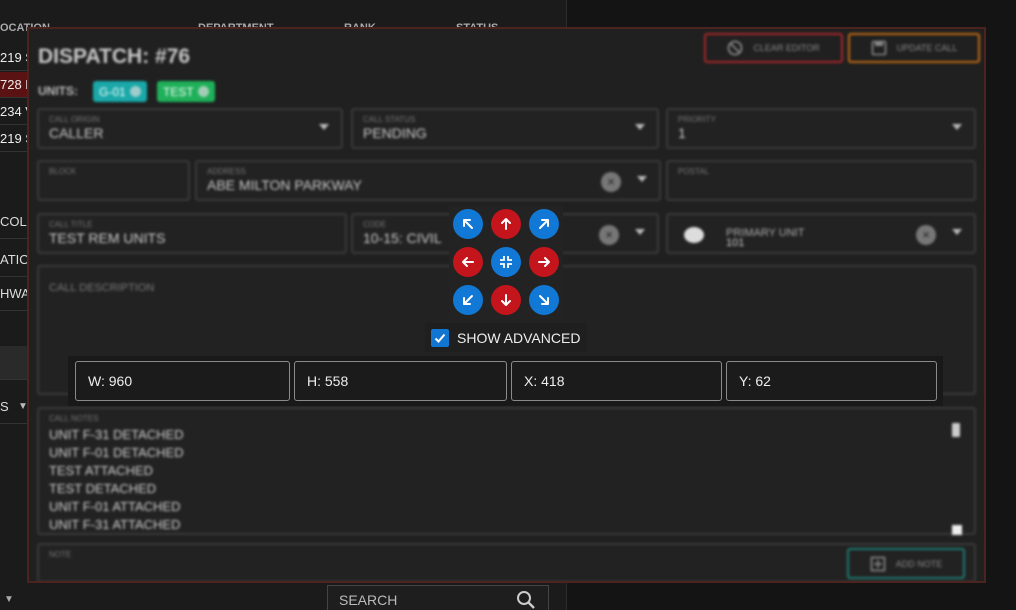 This screenshot has height=610, width=1016. Describe the element at coordinates (438, 597) in the screenshot. I see `search-input: SEARCH` at that location.